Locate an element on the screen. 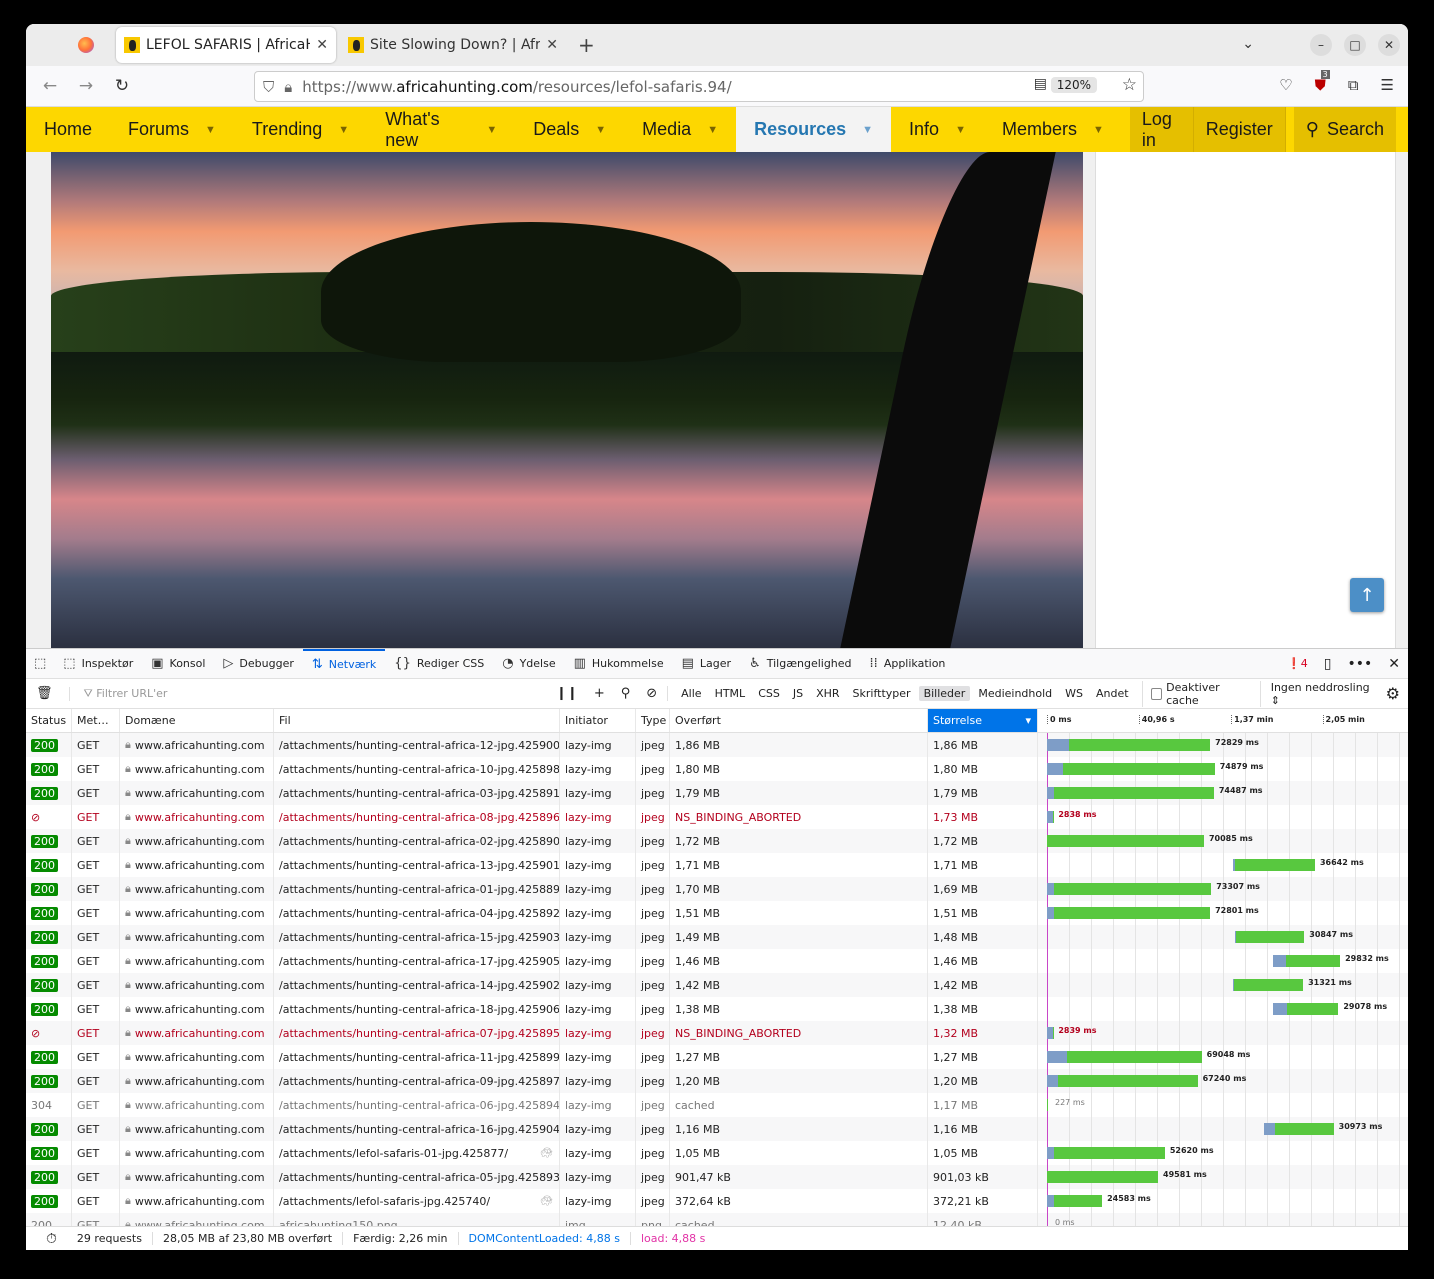  filter-skrifttyper: Skrifttyper is located at coordinates (882, 693).